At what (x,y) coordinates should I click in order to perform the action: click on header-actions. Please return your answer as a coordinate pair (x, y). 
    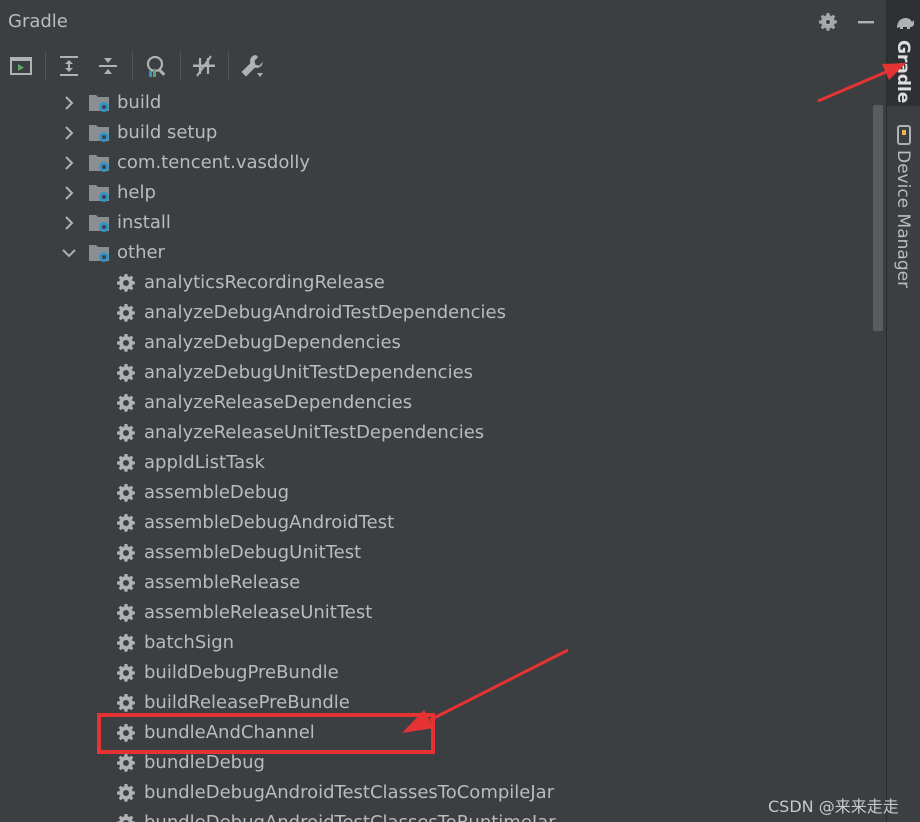
    Looking at the image, I should click on (847, 22).